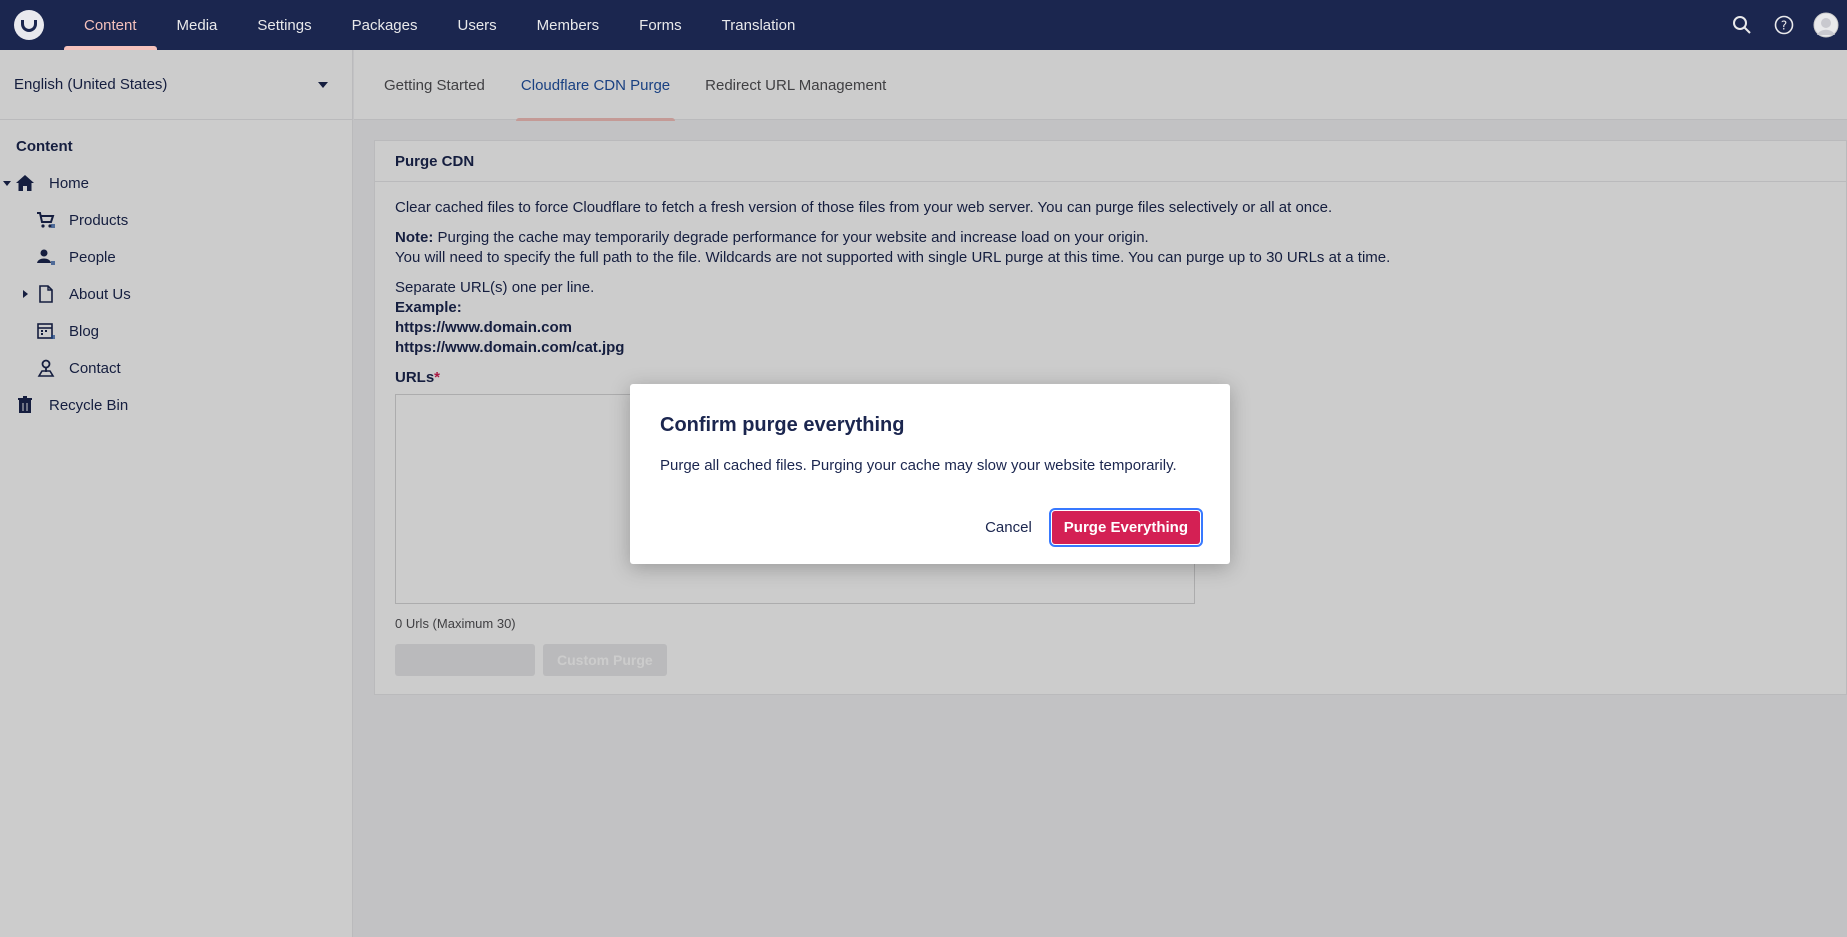  What do you see at coordinates (284, 25) in the screenshot?
I see `nav-settings: Settings` at bounding box center [284, 25].